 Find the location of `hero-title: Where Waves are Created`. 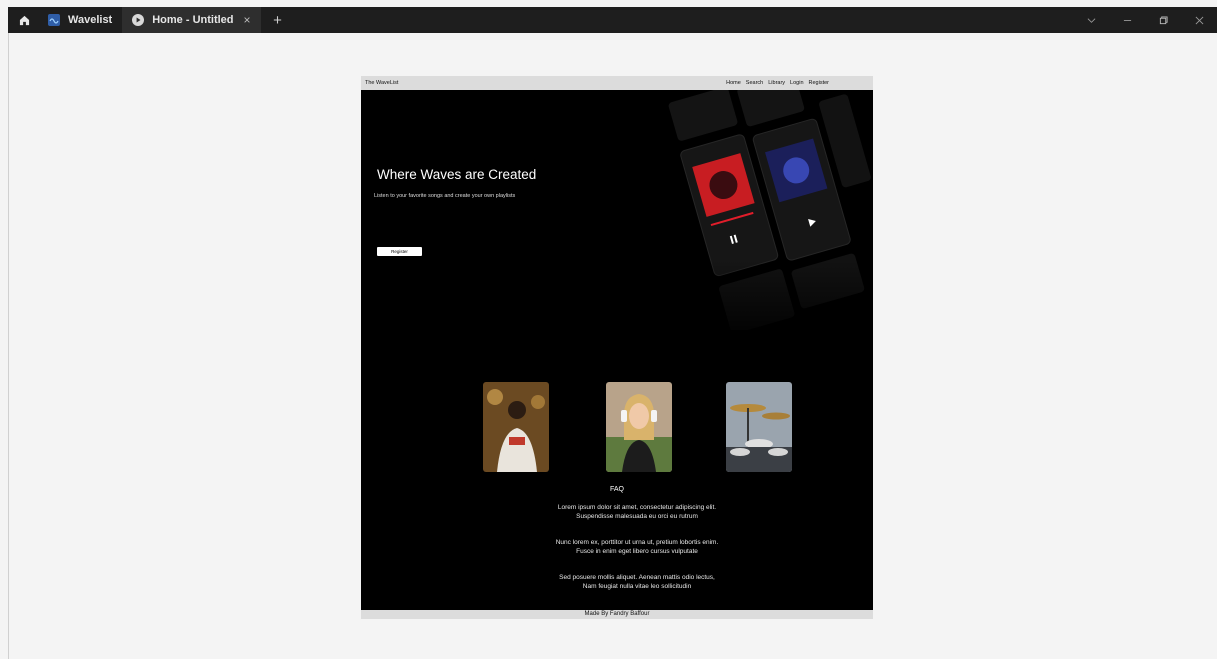

hero-title: Where Waves are Created is located at coordinates (457, 174).